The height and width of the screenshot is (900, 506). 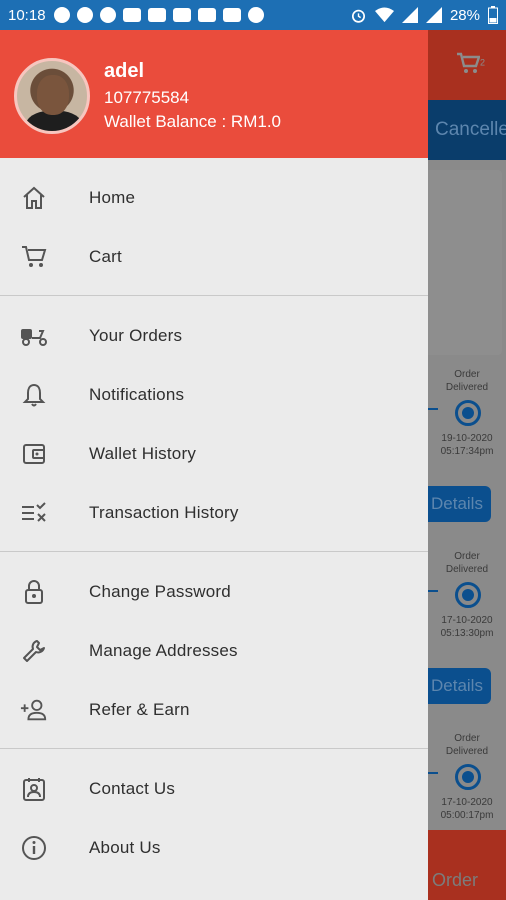 I want to click on status-bar: 10:18 28%, so click(x=253, y=15).